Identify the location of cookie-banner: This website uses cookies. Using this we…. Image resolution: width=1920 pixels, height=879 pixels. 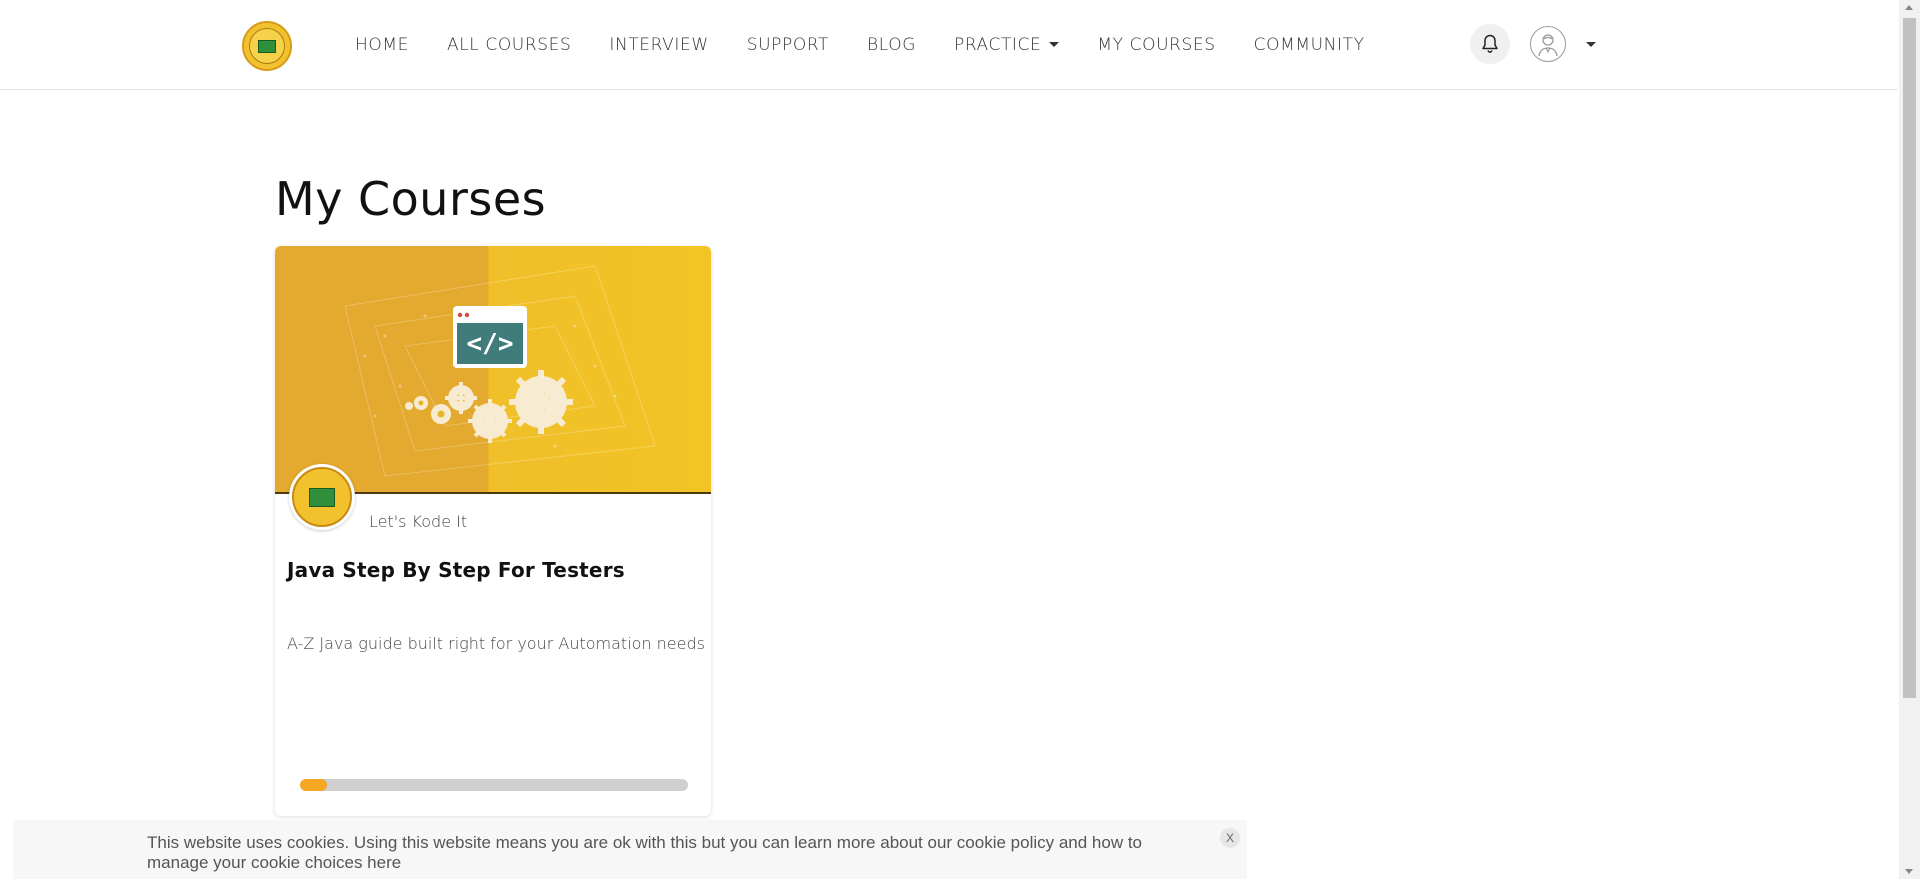
(630, 849).